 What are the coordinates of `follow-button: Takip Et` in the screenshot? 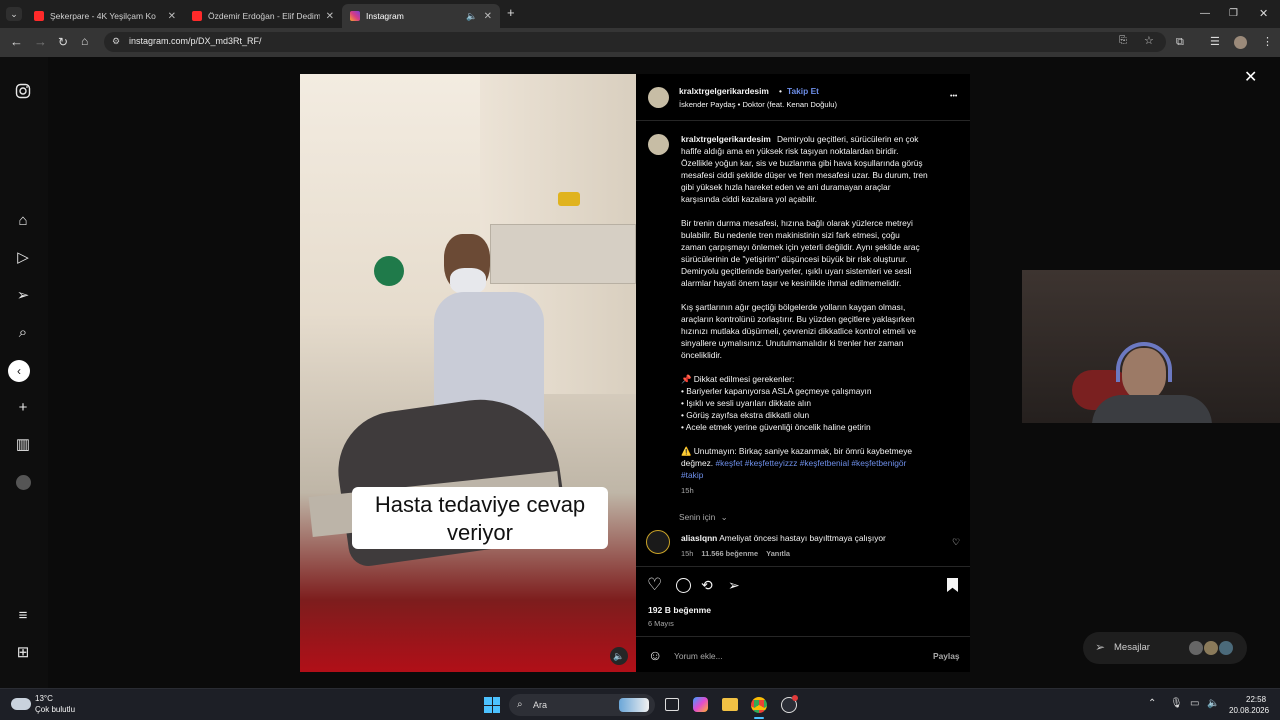 It's located at (803, 91).